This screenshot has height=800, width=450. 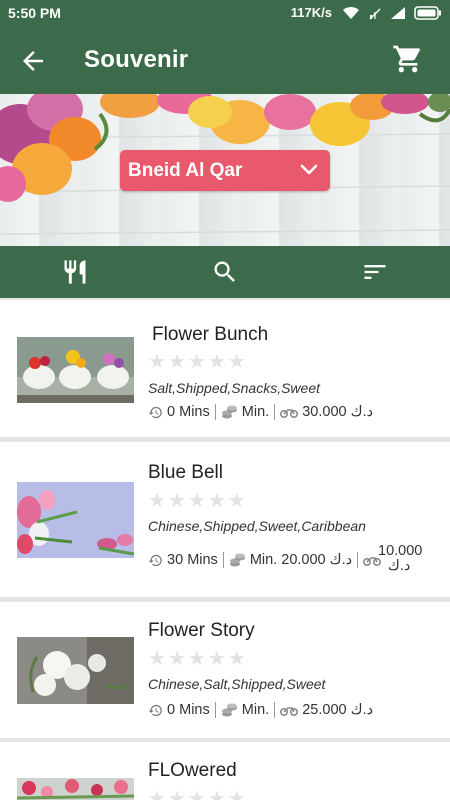 What do you see at coordinates (225, 60) in the screenshot?
I see `app-bar: Souvenir` at bounding box center [225, 60].